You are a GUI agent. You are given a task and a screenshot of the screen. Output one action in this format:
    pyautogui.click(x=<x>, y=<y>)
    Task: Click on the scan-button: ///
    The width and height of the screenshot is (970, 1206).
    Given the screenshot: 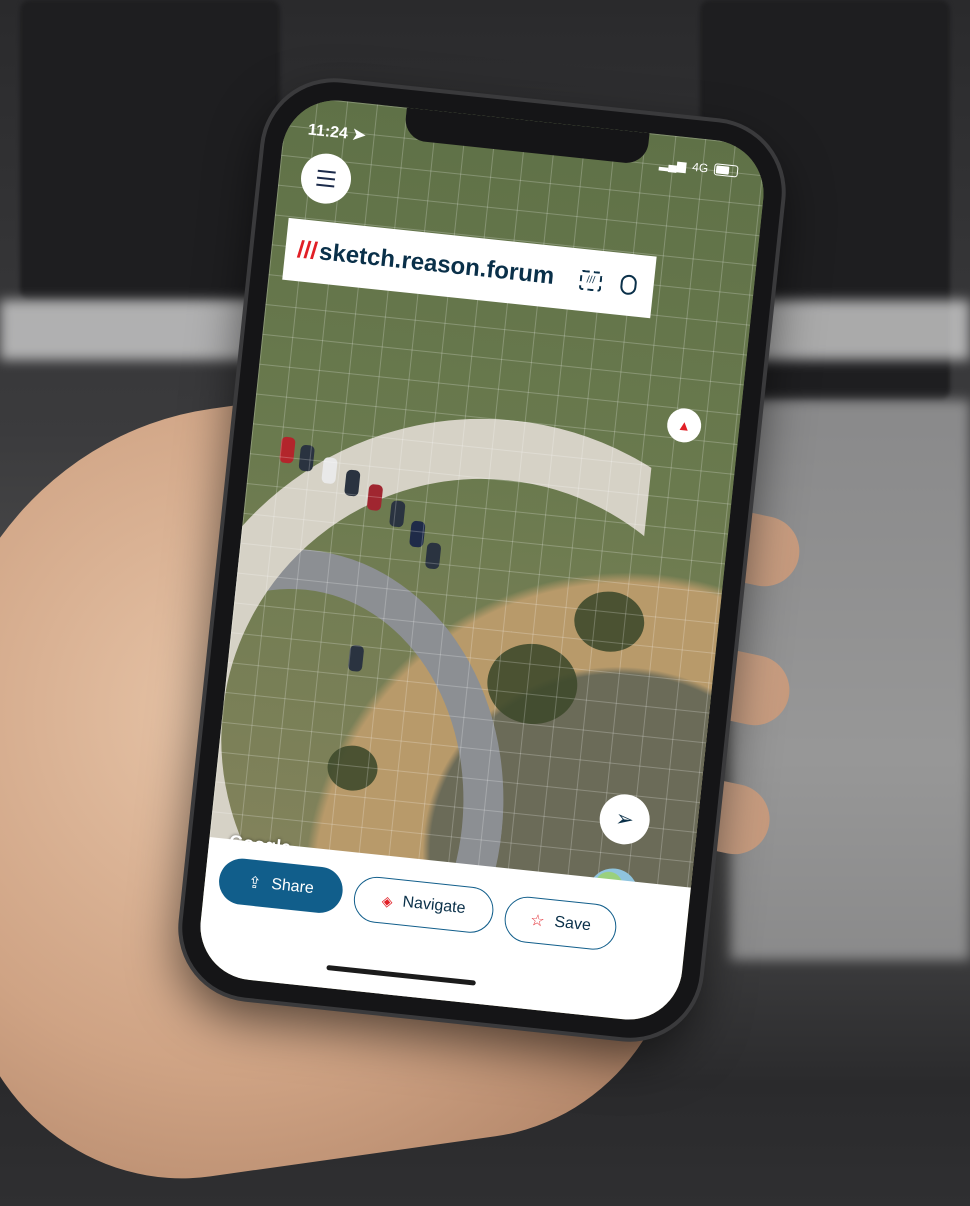 What is the action you would take?
    pyautogui.click(x=590, y=281)
    